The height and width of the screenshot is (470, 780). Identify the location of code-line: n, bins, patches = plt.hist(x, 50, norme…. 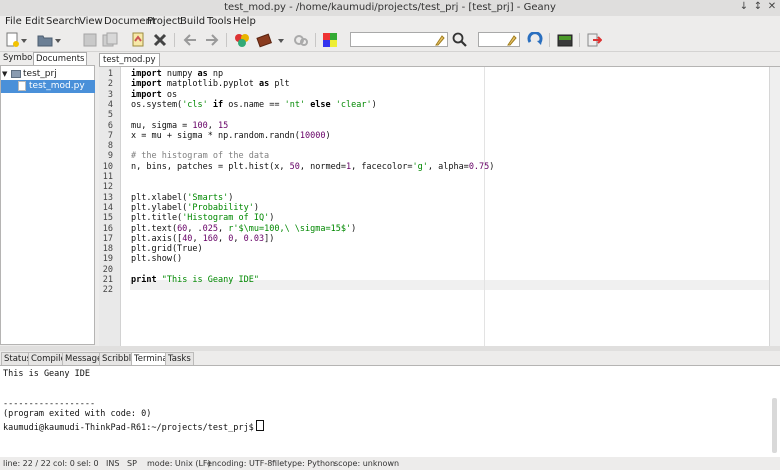
(313, 166).